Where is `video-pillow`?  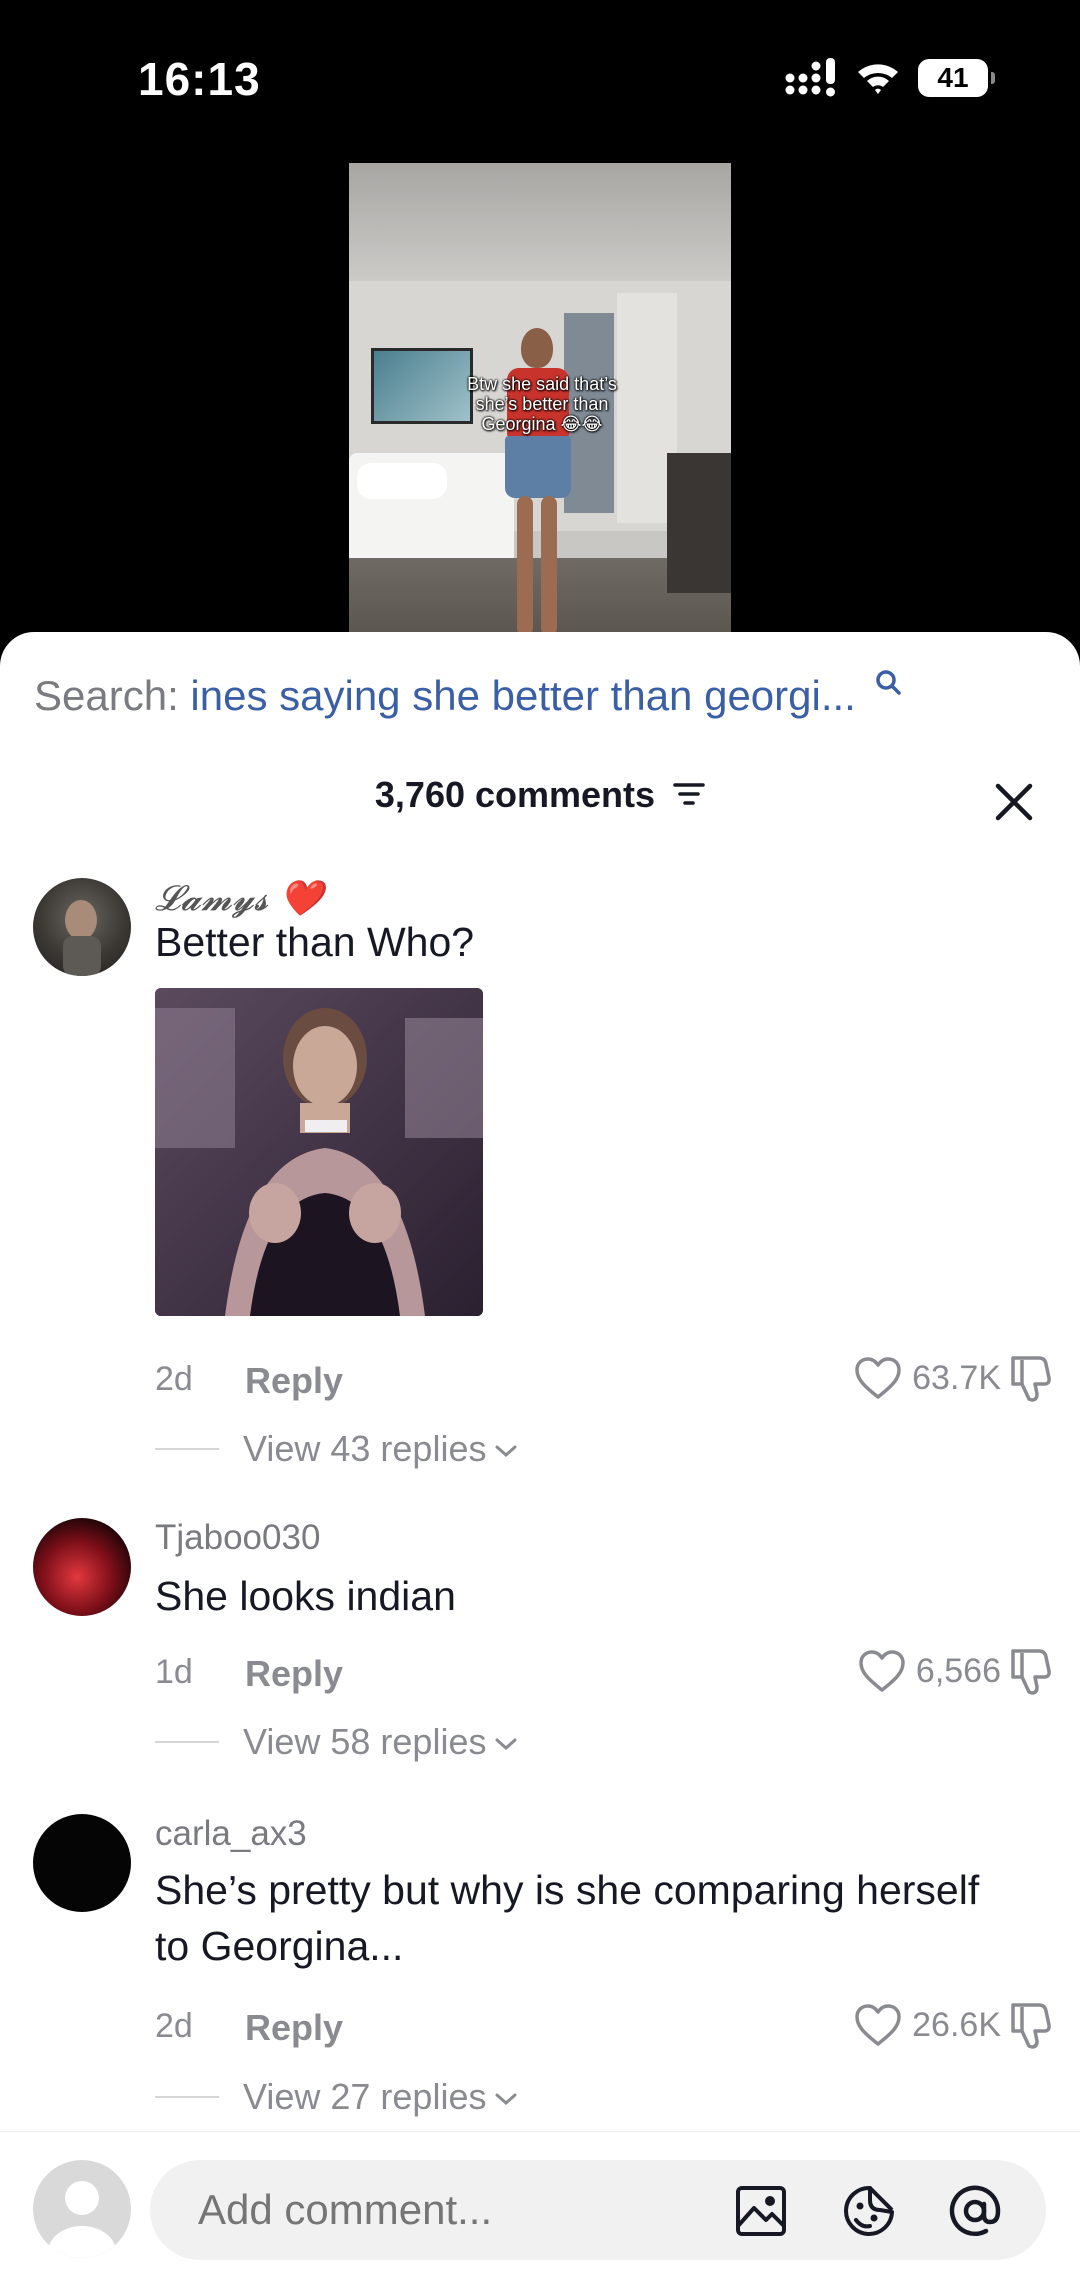 video-pillow is located at coordinates (402, 481).